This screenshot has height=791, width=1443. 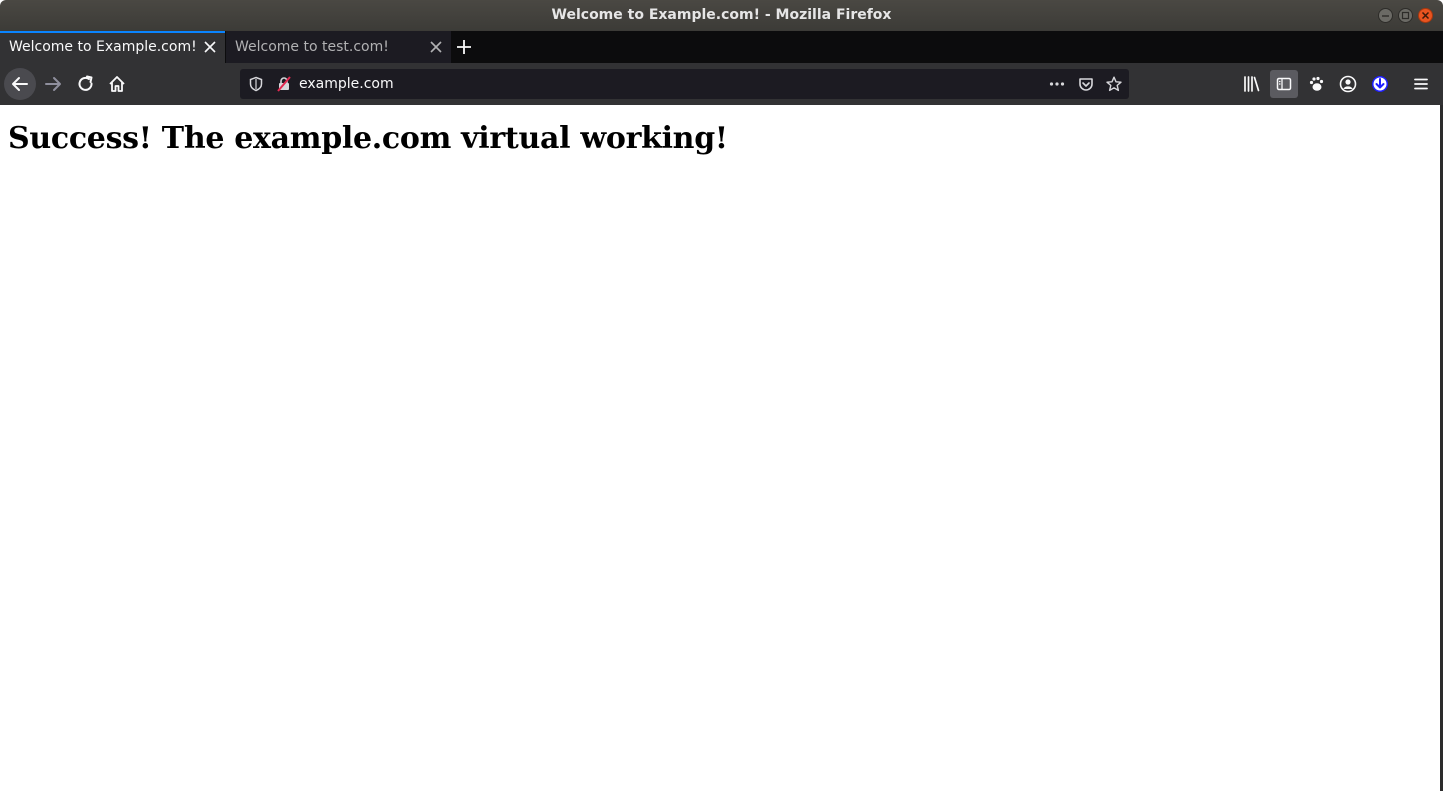 I want to click on back-button, so click(x=20, y=84).